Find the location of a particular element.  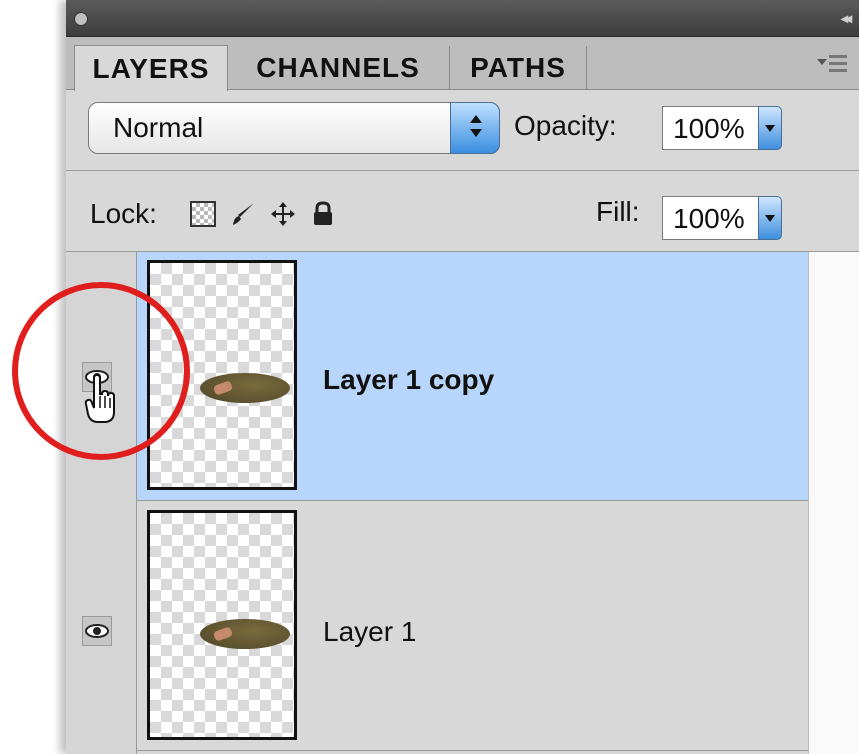

layers-scrollbar is located at coordinates (833, 503).